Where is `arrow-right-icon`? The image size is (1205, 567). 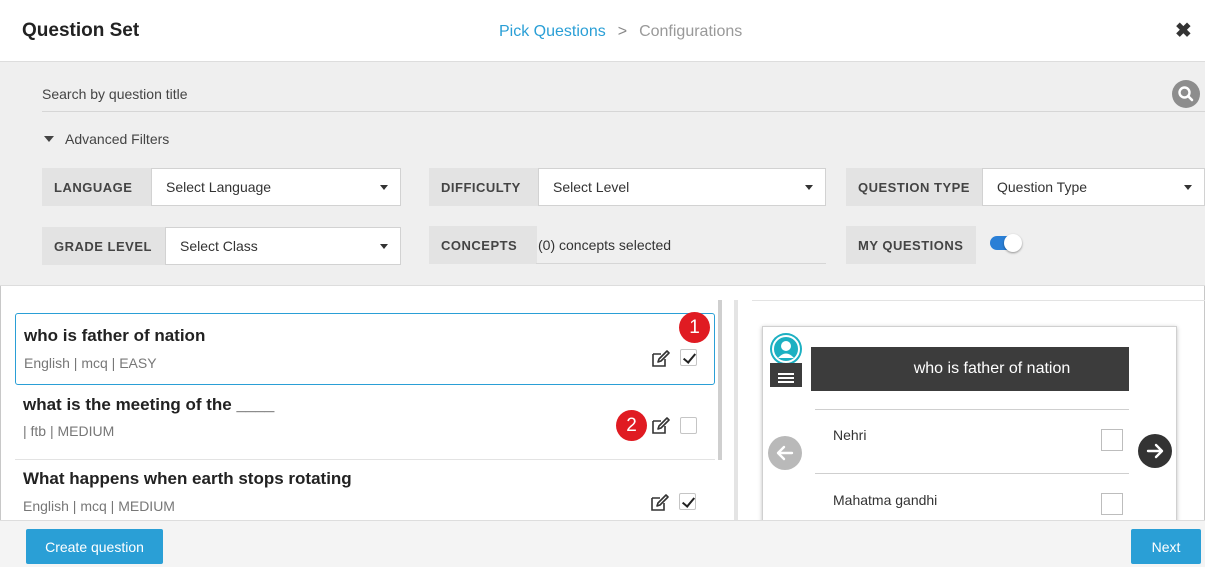
arrow-right-icon is located at coordinates (1155, 451).